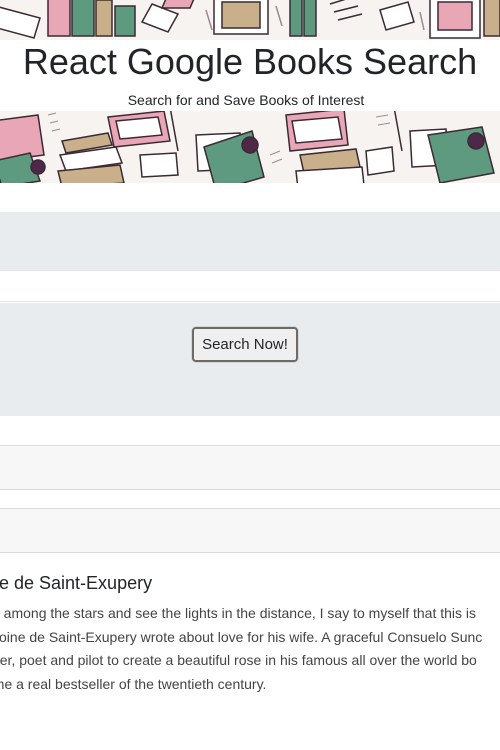 Image resolution: width=500 pixels, height=750 pixels. What do you see at coordinates (76, 583) in the screenshot?
I see `book-author: e de Saint-Exupery` at bounding box center [76, 583].